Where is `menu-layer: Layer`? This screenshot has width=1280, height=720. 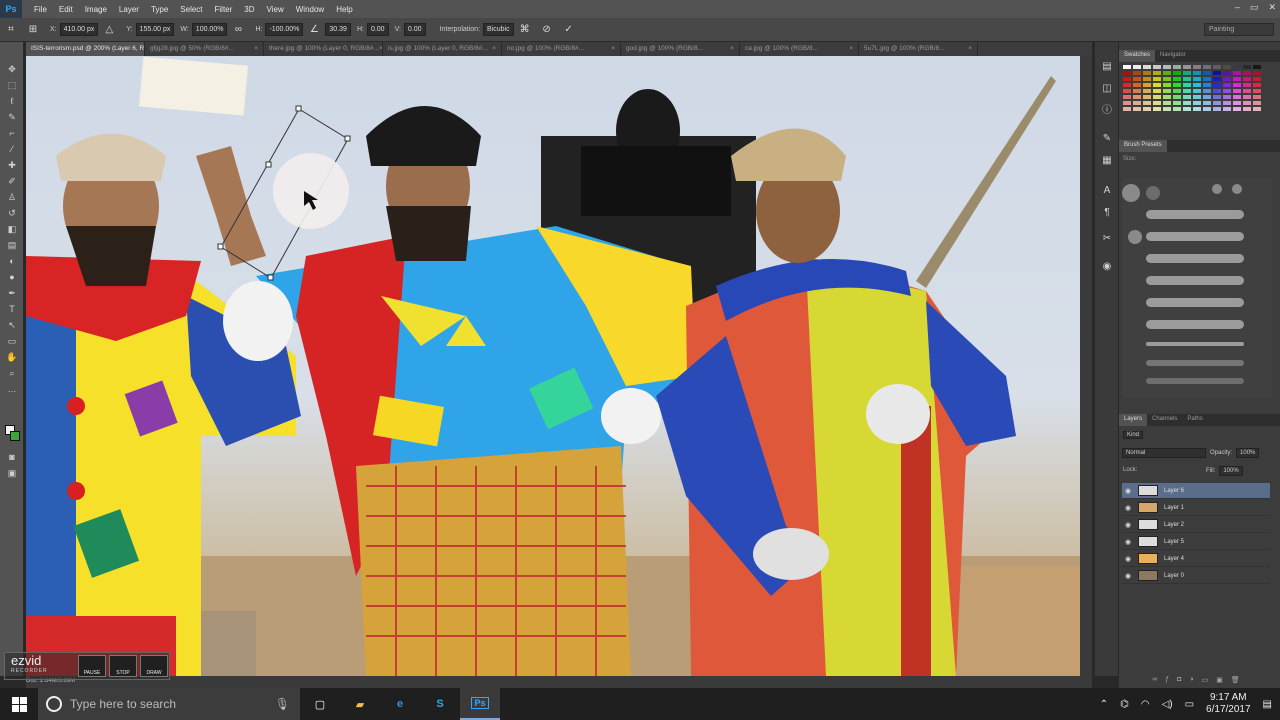
menu-layer: Layer is located at coordinates (129, 9).